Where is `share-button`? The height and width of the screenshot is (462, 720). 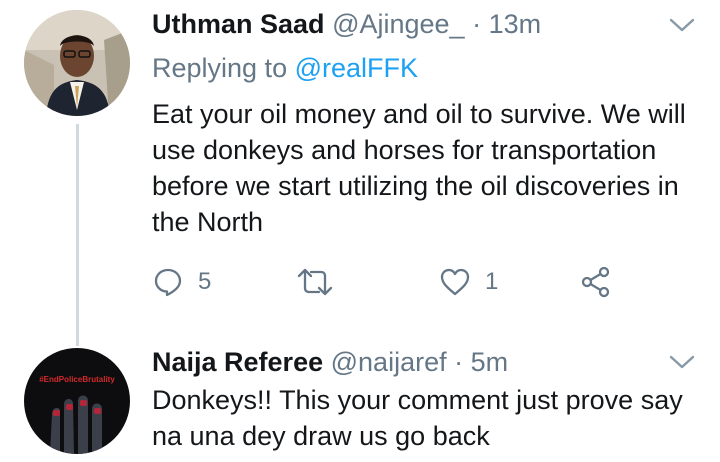 share-button is located at coordinates (596, 282).